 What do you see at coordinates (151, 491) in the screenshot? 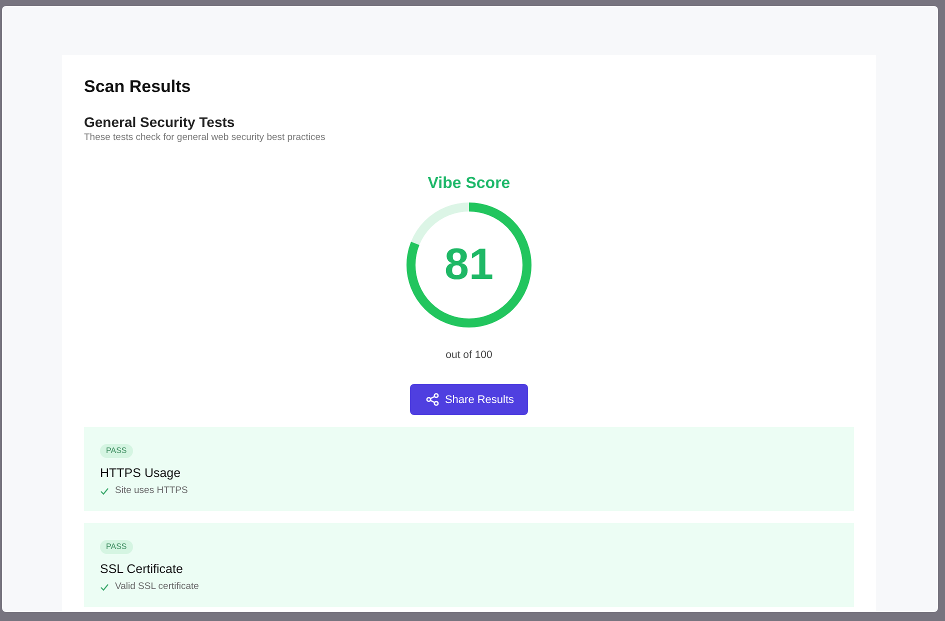
I see `test-detail: Site uses HTTPS` at bounding box center [151, 491].